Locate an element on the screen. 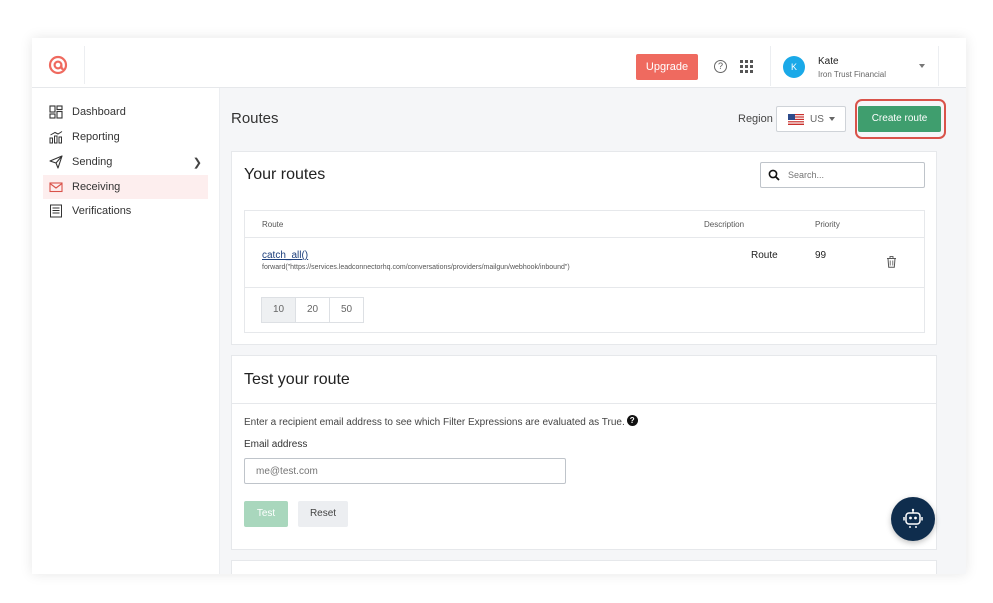 The image size is (993, 603). email-label: Email address is located at coordinates (276, 444).